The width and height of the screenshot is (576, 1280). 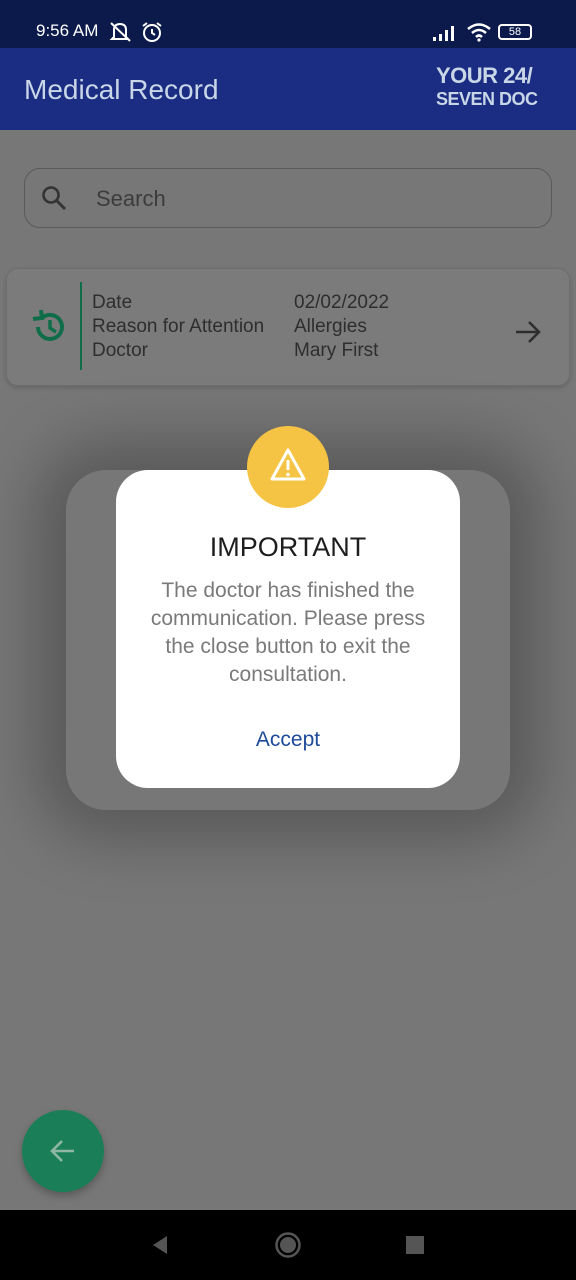 I want to click on reason-value: Allergies, so click(x=330, y=326).